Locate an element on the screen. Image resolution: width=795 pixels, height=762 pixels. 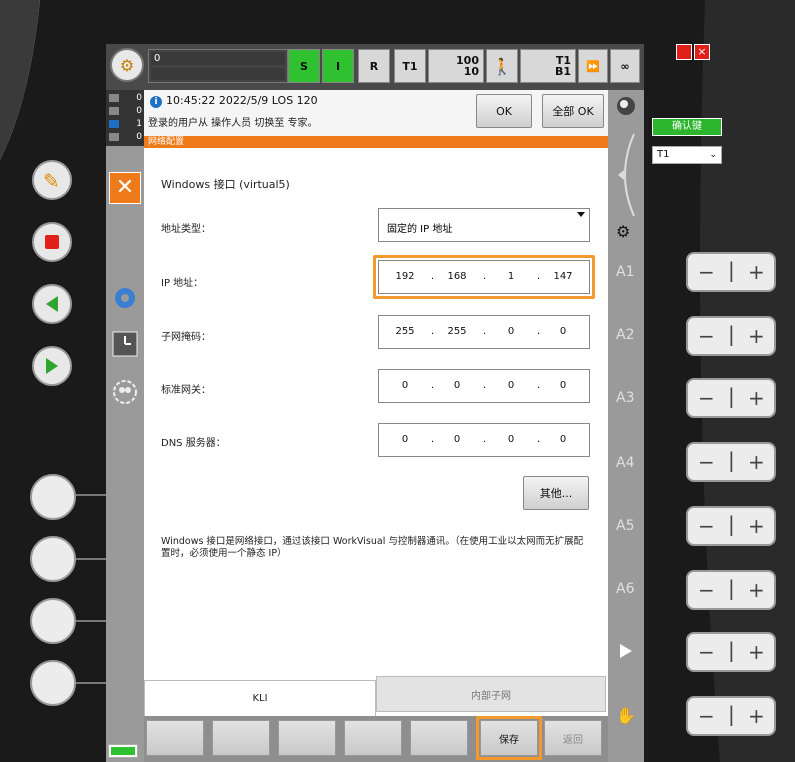
gateway-octet-3: 0 is located at coordinates (511, 385).